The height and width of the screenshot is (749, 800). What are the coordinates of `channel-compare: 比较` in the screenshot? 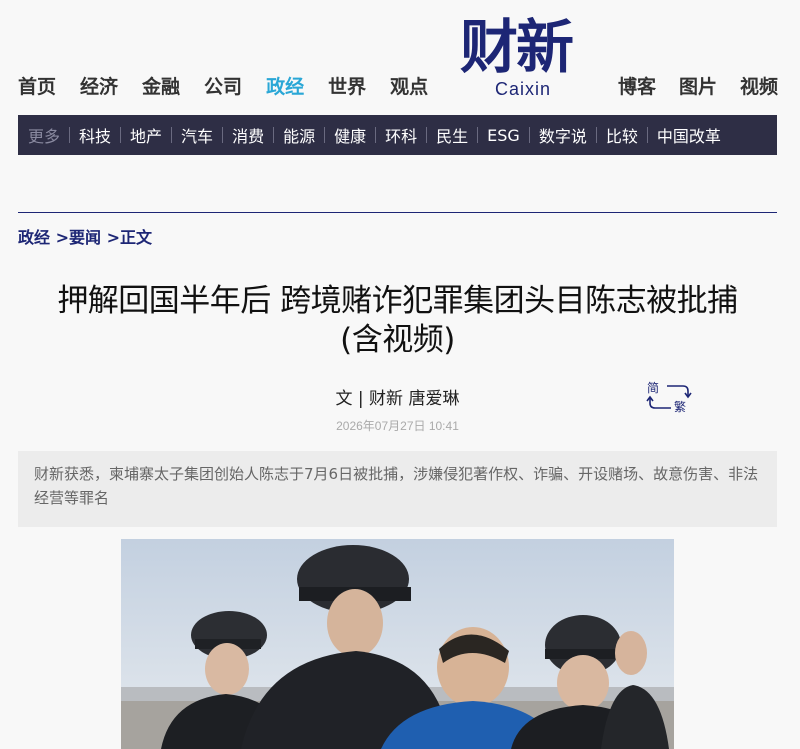 It's located at (622, 135).